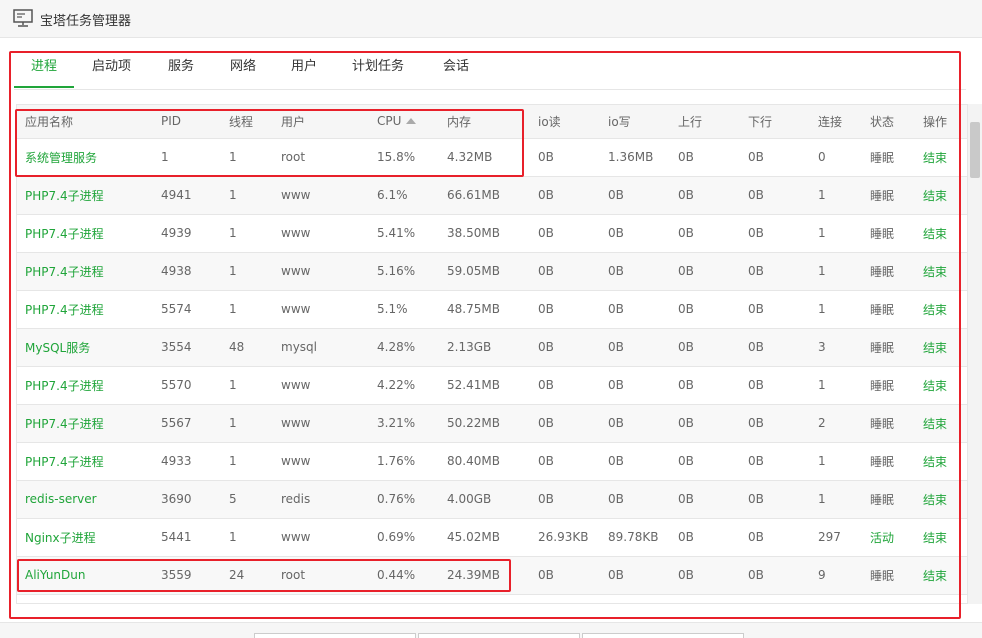  What do you see at coordinates (484, 122) in the screenshot?
I see `col-header-memory: 内存` at bounding box center [484, 122].